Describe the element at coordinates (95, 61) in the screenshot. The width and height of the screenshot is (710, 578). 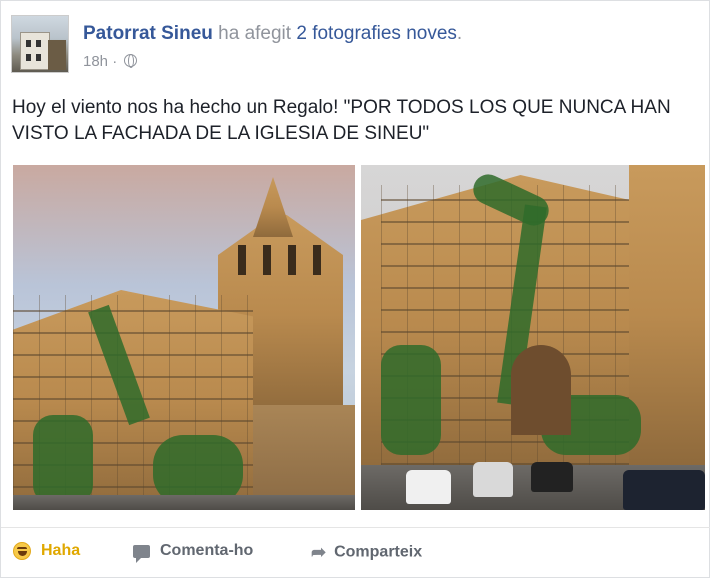
I see `post-timestamp: 18h` at that location.